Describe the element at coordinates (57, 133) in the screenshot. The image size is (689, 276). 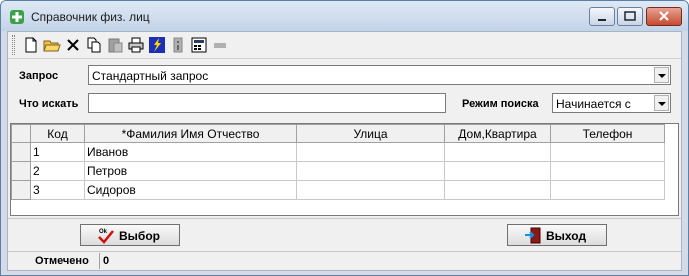
I see `column-header-code: Код` at that location.